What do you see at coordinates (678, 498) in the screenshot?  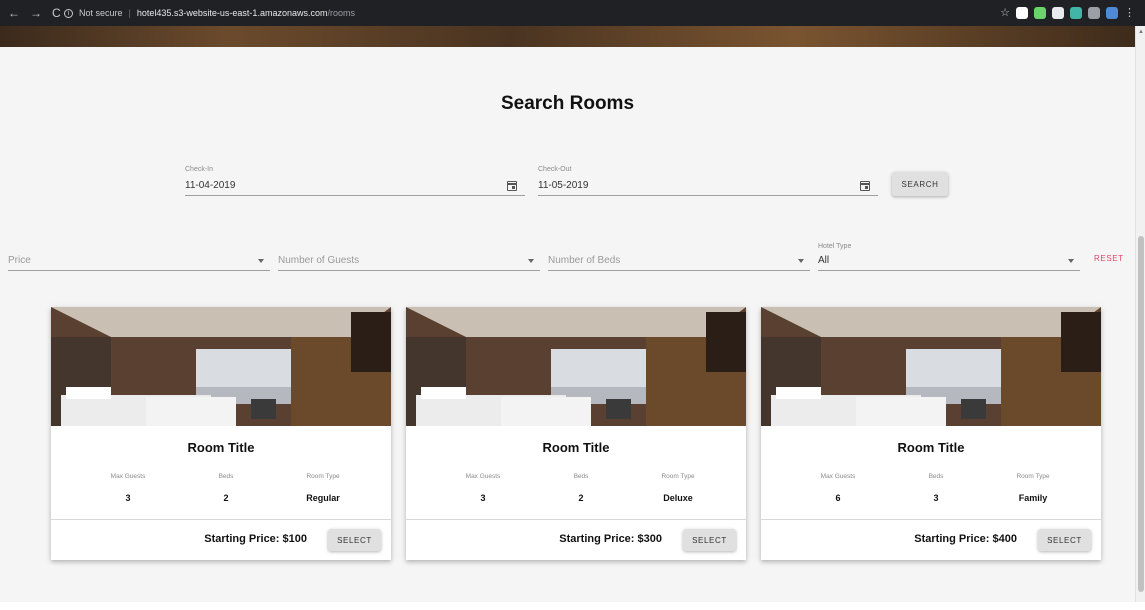 I see `room-type-value: Deluxe` at bounding box center [678, 498].